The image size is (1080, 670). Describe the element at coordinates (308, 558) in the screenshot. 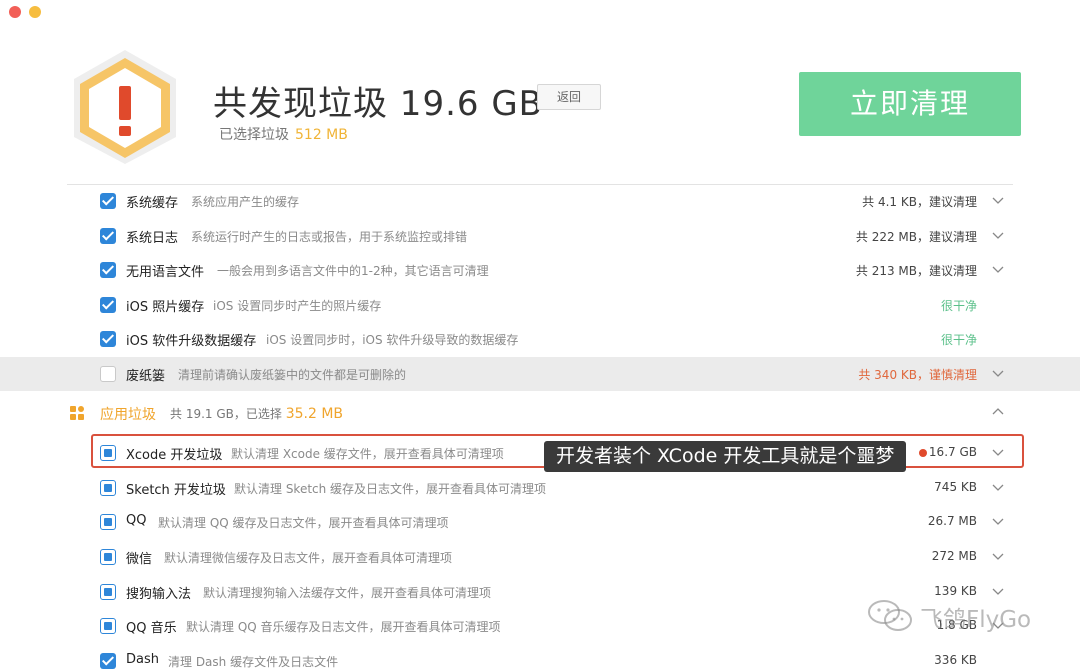

I see `item-desc: 默认清理微信缓存及日志文件，展开查看具体可清理项` at that location.